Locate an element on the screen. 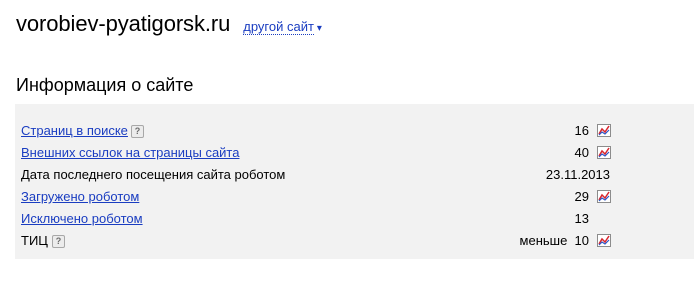 The width and height of the screenshot is (694, 283). site-header: vorobiev-pyatigorsk.ru другой сайт ▾ is located at coordinates (169, 26).